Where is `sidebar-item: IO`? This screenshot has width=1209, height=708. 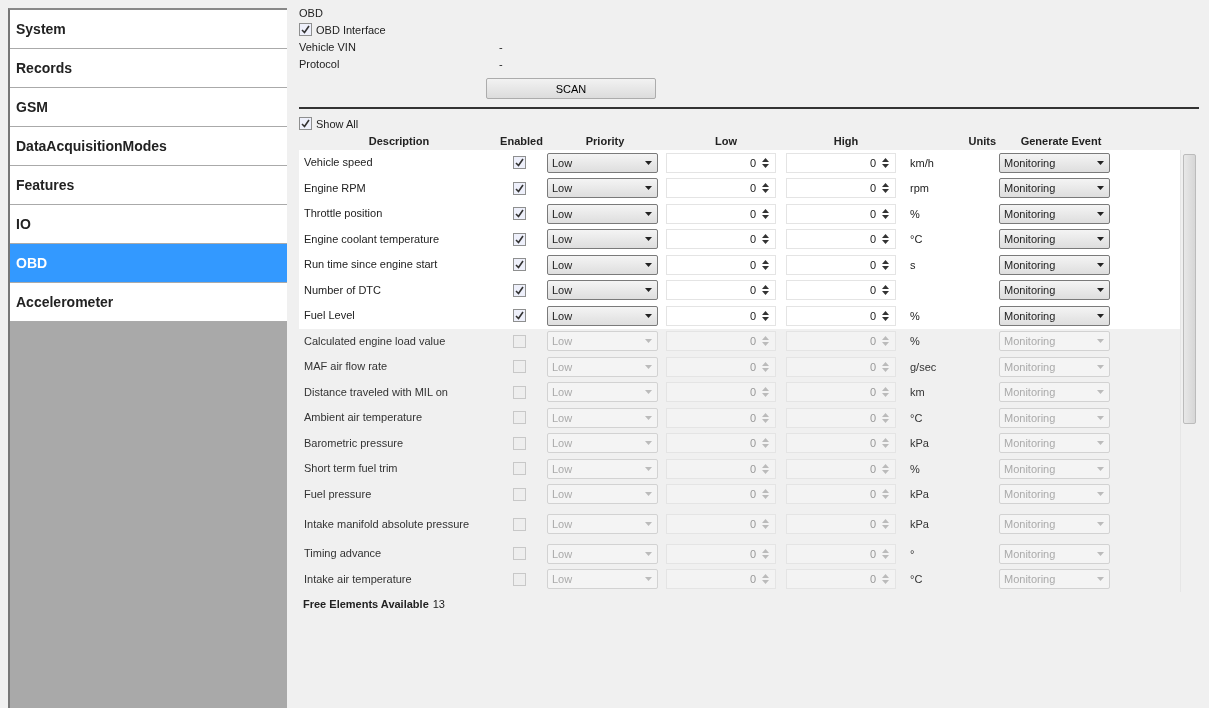 sidebar-item: IO is located at coordinates (148, 224).